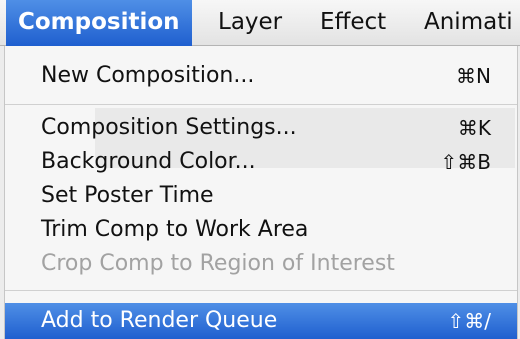 The image size is (520, 339). What do you see at coordinates (473, 76) in the screenshot?
I see `menu-item-shortcut: ⌘N` at bounding box center [473, 76].